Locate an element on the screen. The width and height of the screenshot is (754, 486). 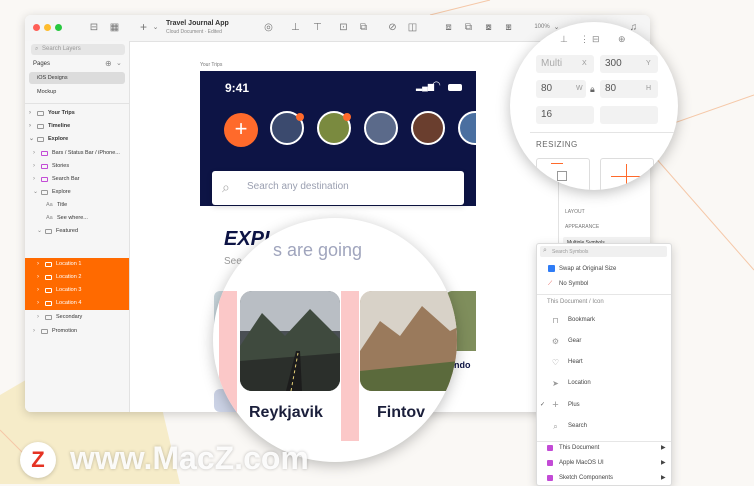
no-symbol-item: ⟋ No Symbol is located at coordinates (604, 284).